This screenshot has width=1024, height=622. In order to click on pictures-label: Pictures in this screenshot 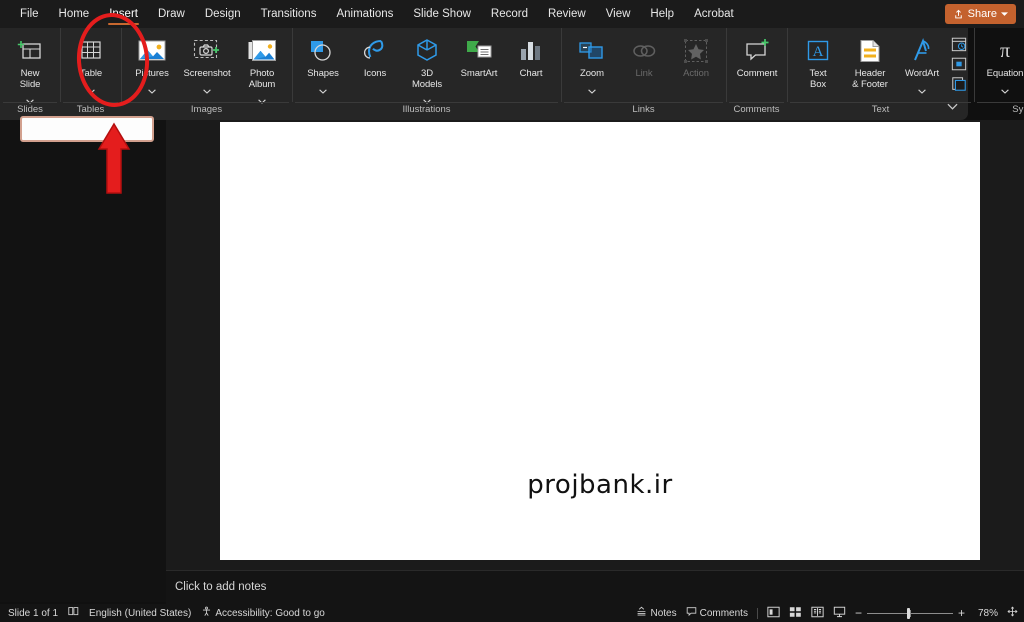, I will do `click(152, 73)`.